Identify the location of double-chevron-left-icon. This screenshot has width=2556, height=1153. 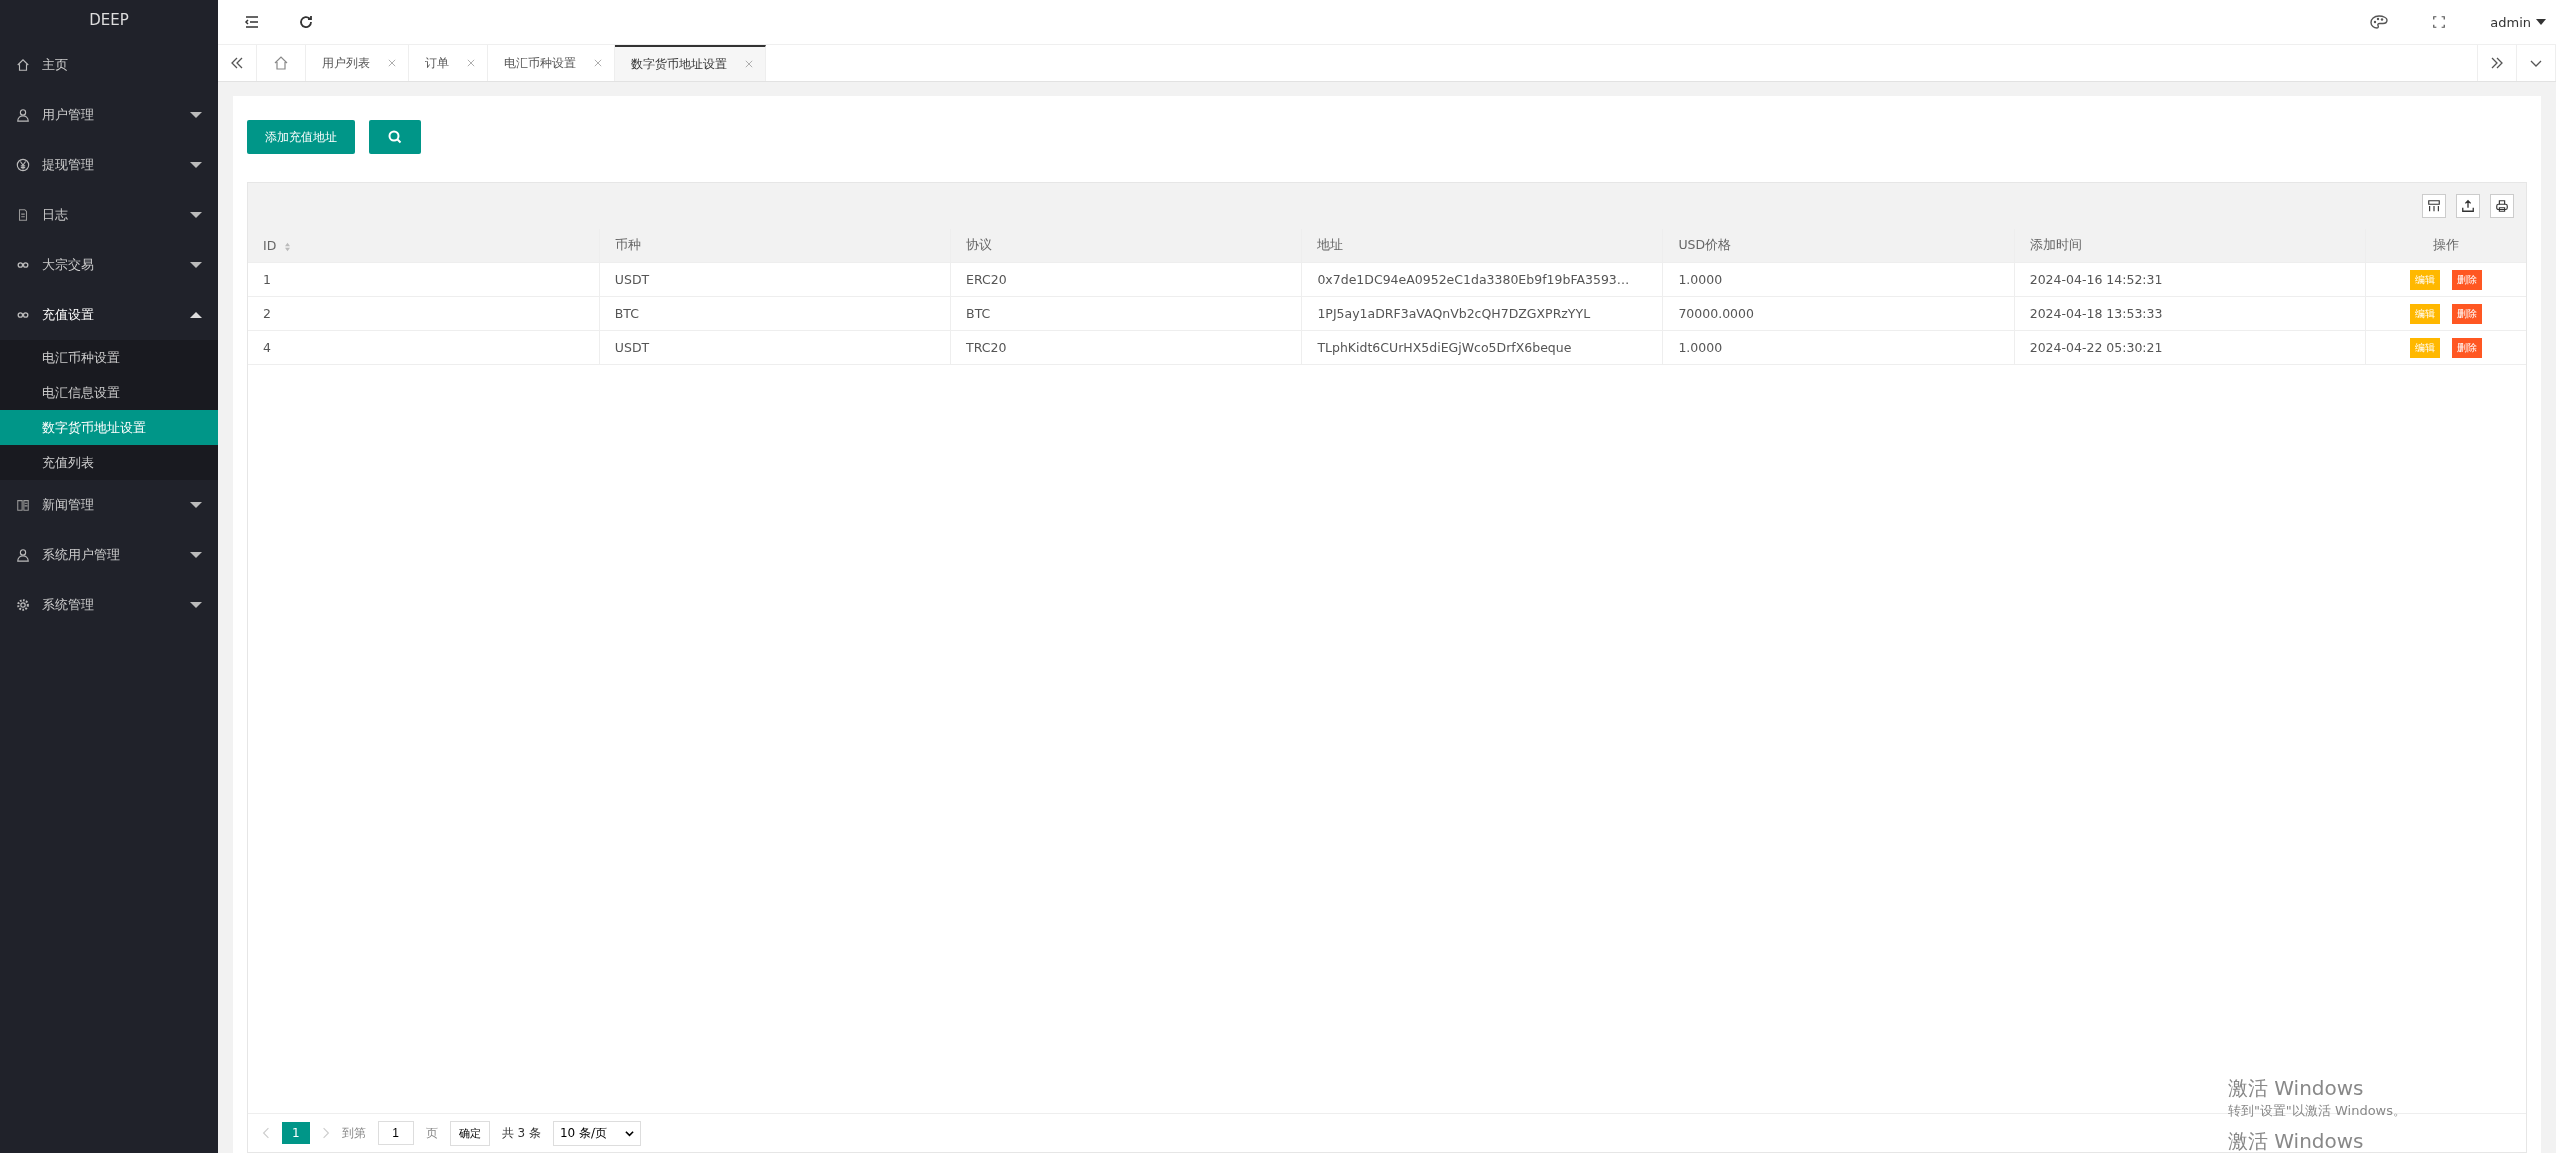
(237, 63).